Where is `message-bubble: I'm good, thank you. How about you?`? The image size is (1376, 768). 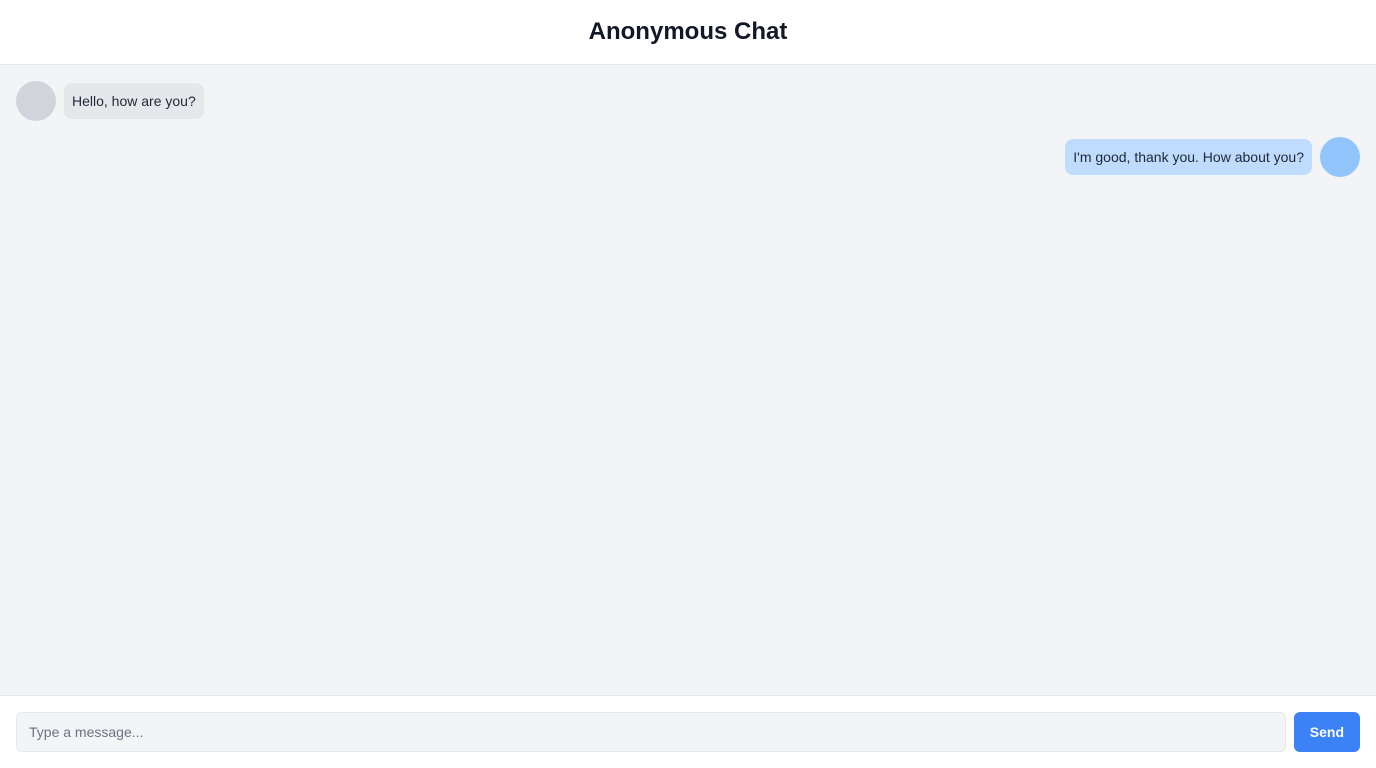 message-bubble: I'm good, thank you. How about you? is located at coordinates (1188, 157).